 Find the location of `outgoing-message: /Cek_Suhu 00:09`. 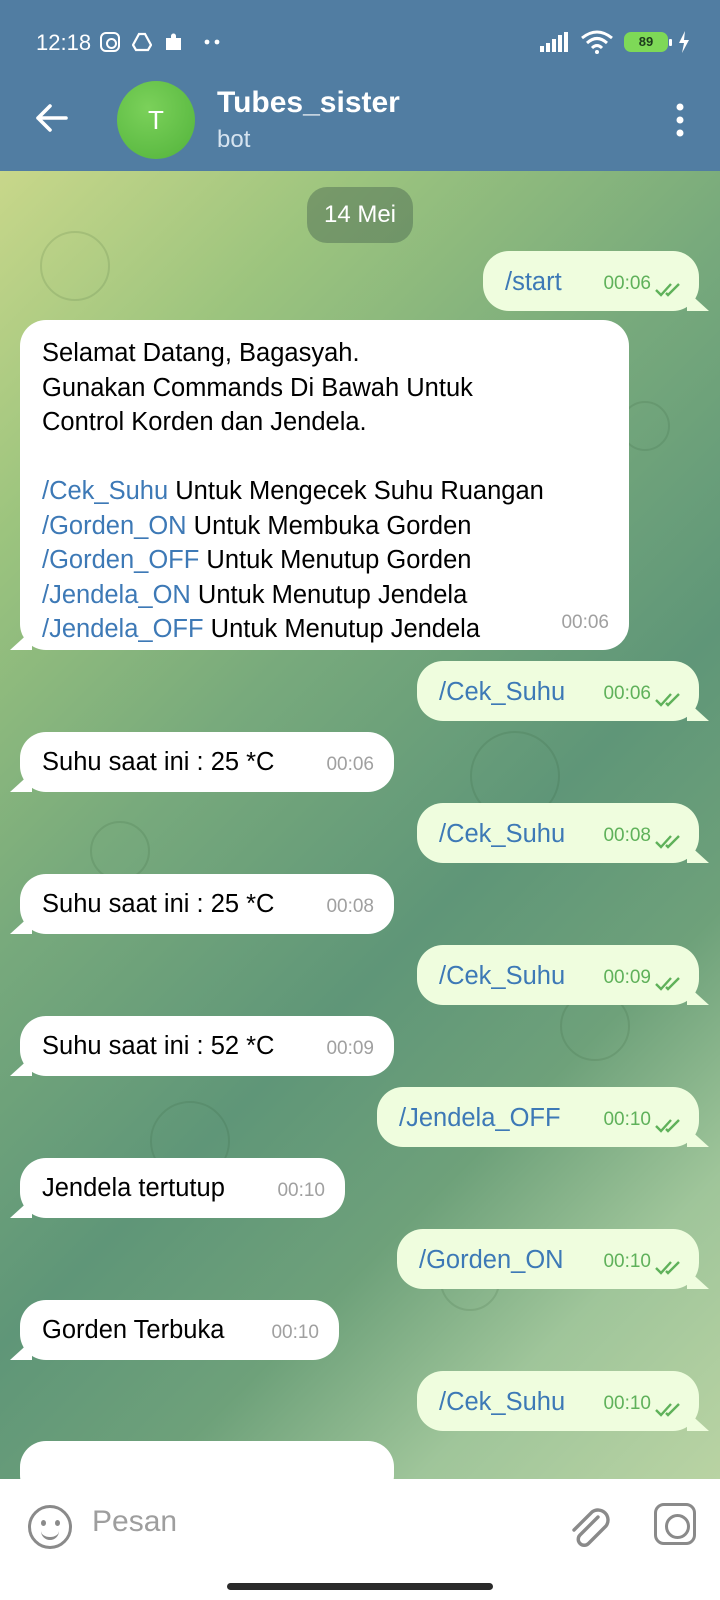

outgoing-message: /Cek_Suhu 00:09 is located at coordinates (558, 975).